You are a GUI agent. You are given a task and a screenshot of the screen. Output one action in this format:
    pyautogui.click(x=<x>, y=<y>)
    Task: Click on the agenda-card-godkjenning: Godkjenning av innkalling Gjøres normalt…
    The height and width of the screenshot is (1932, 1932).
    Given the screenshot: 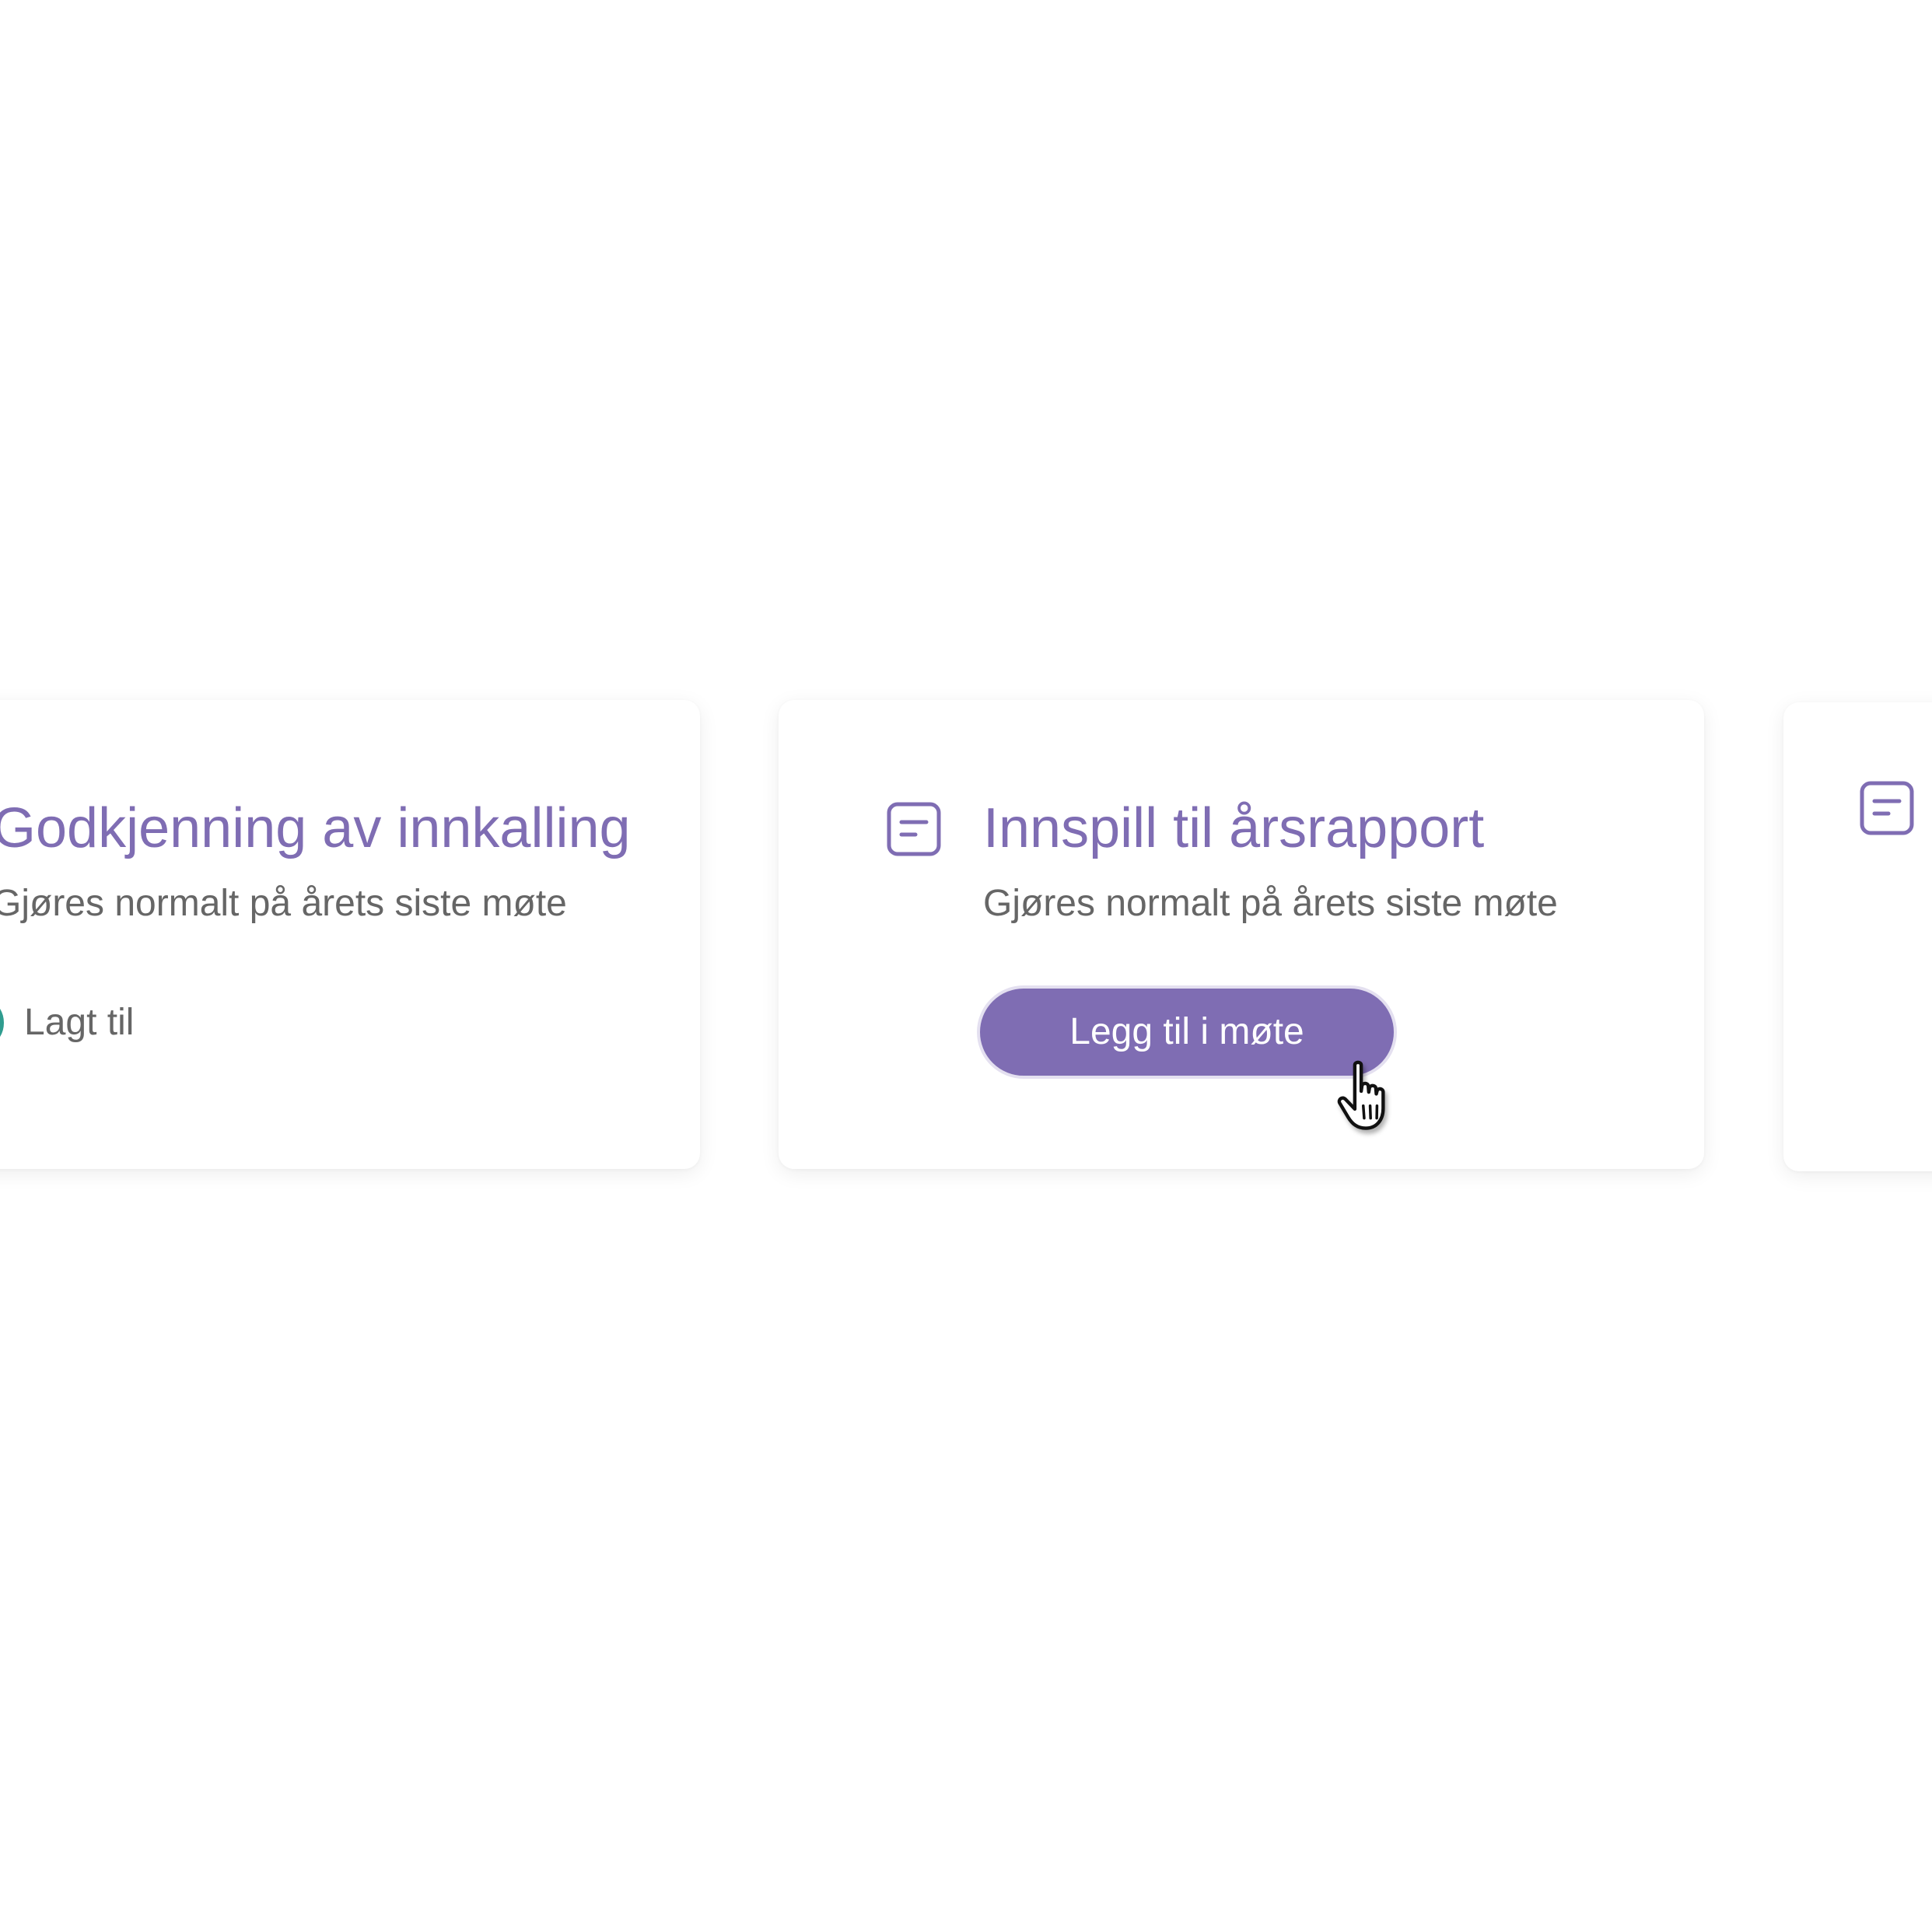 What is the action you would take?
    pyautogui.click(x=350, y=934)
    